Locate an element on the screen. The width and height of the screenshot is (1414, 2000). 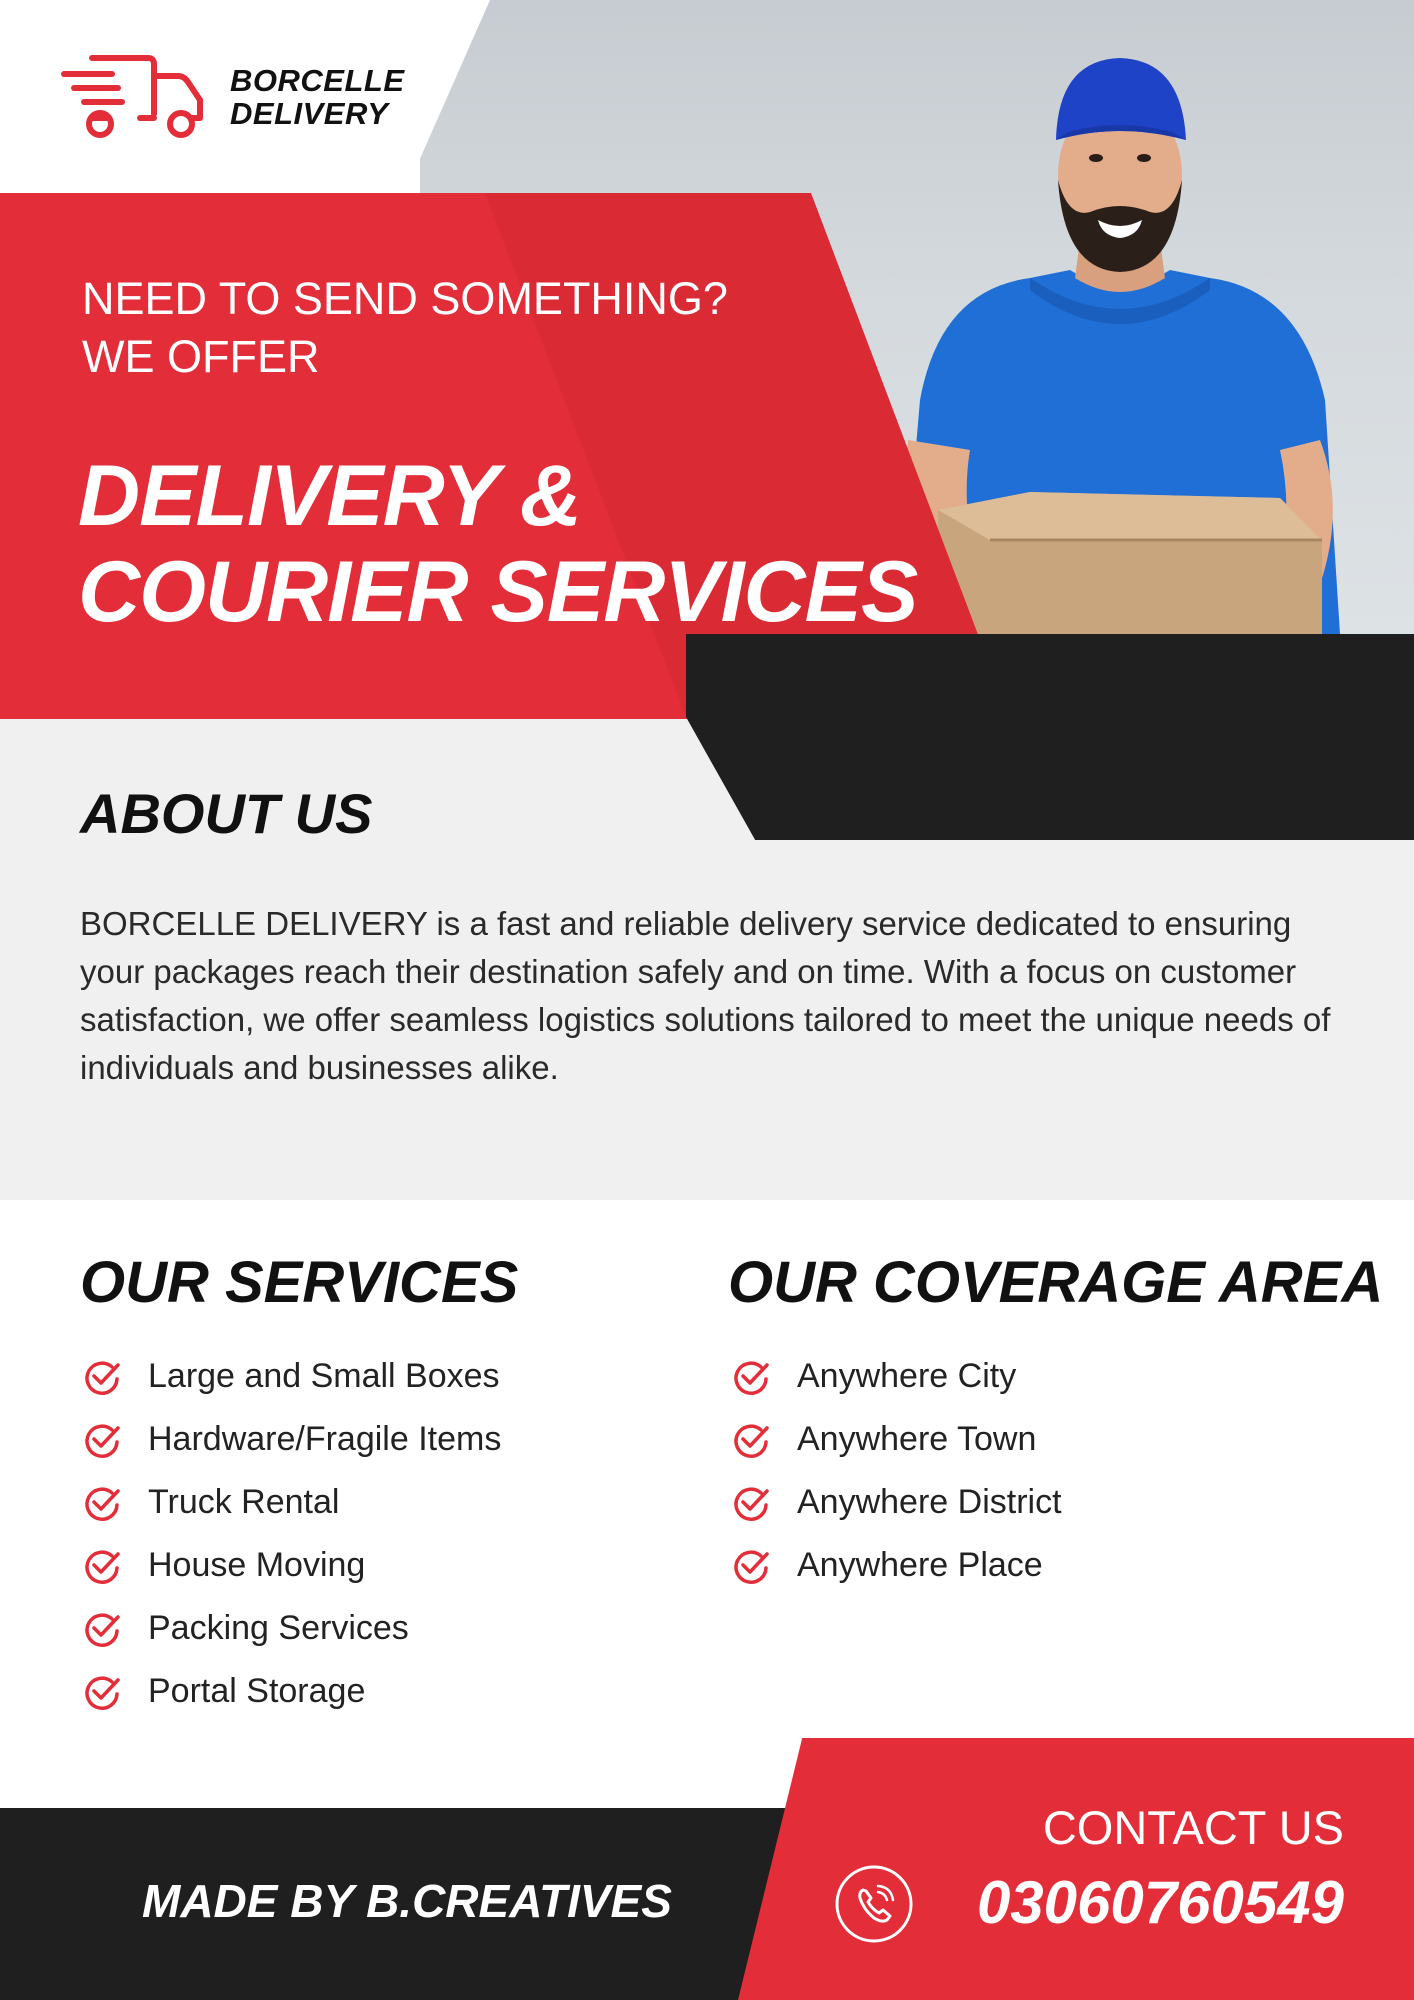
list-item-label: Anywhere District is located at coordinates (929, 1502).